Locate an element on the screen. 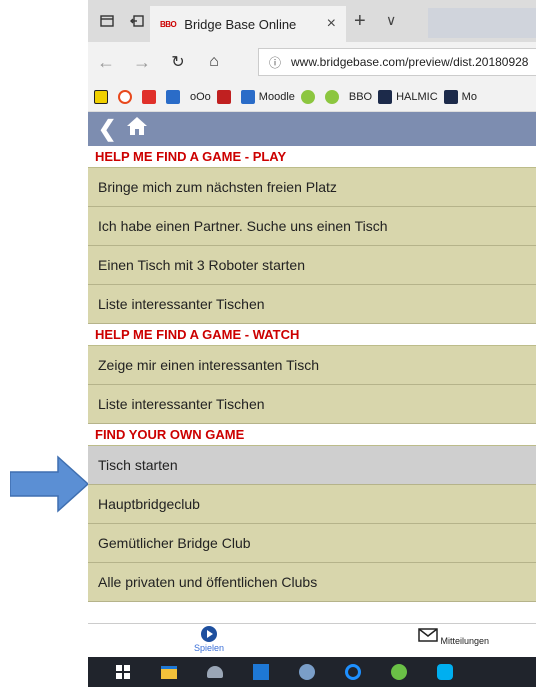 The height and width of the screenshot is (687, 536). favorite-ooo: oOo is located at coordinates (200, 97).